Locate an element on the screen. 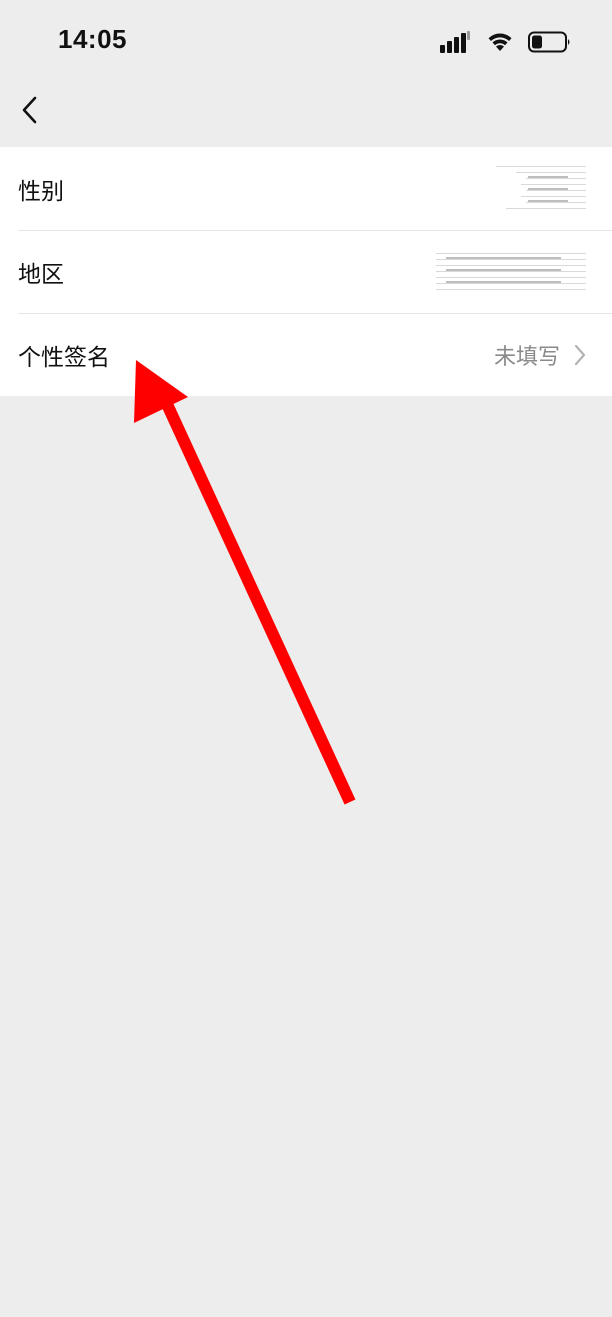  settings-row-region: 地区 is located at coordinates (306, 271).